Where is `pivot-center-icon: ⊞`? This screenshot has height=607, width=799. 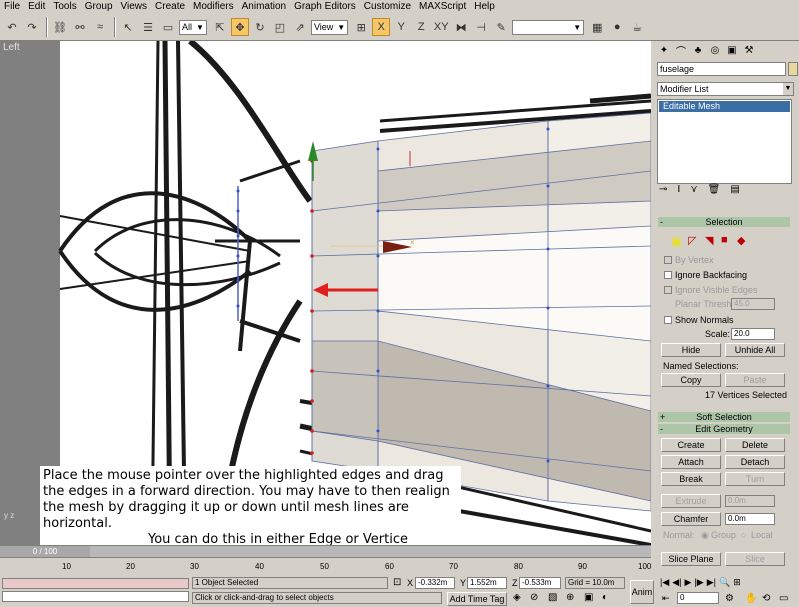
pivot-center-icon: ⊞ is located at coordinates (361, 27).